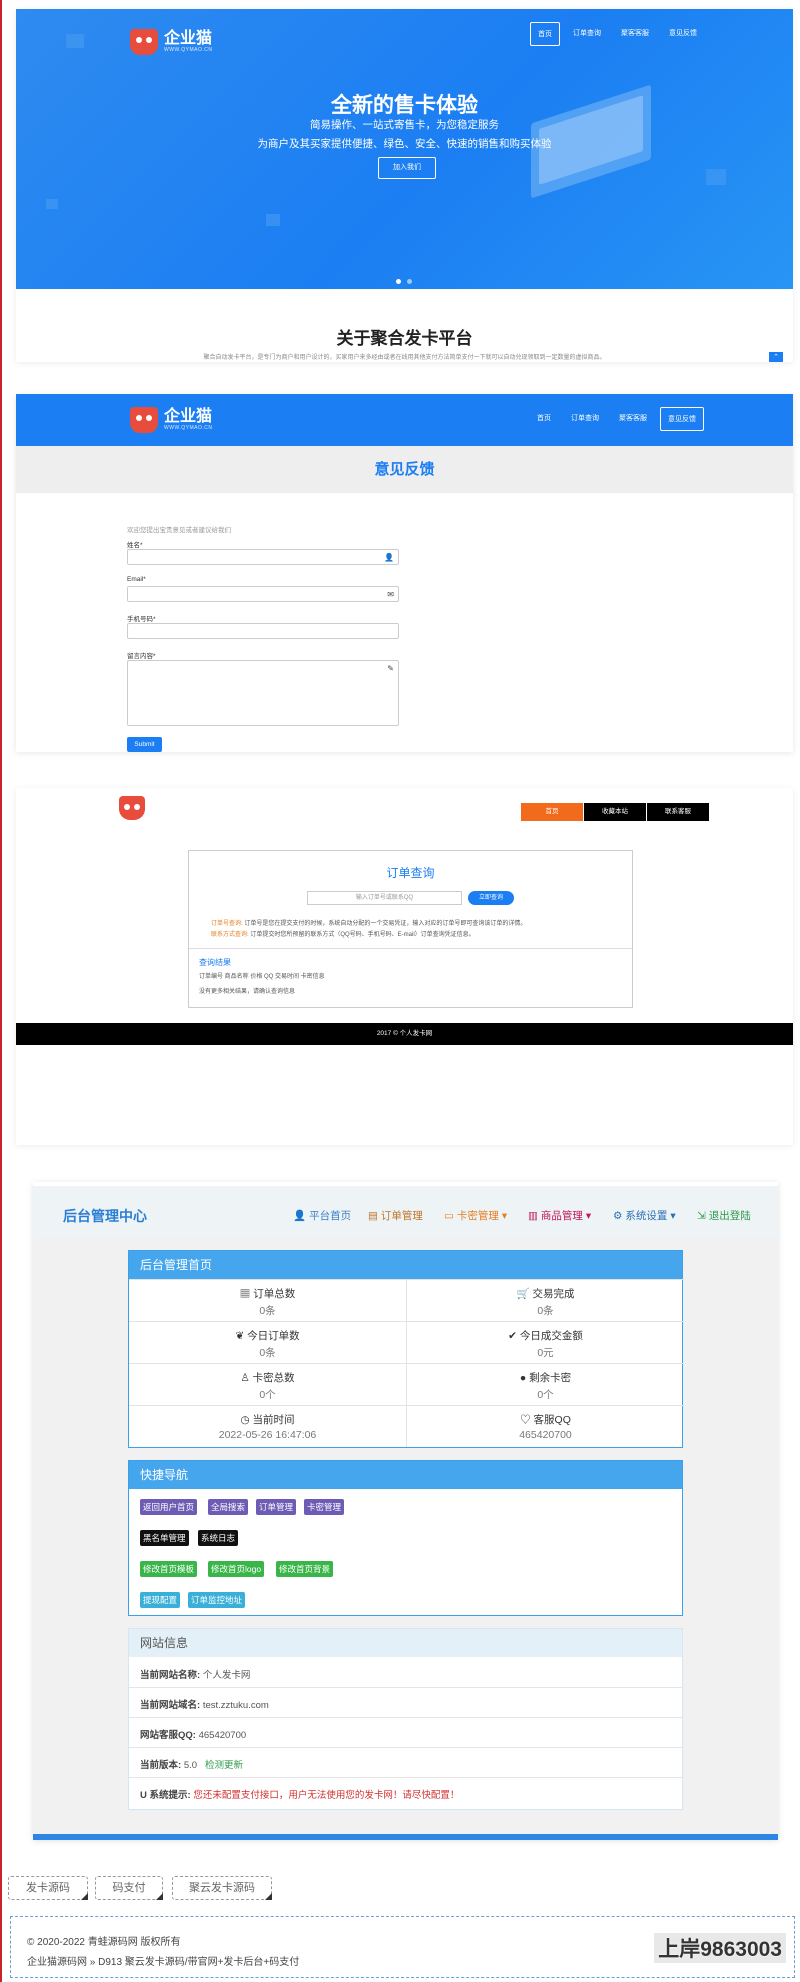 This screenshot has height=1982, width=800. I want to click on scroll-top-icon: ⌃, so click(776, 357).